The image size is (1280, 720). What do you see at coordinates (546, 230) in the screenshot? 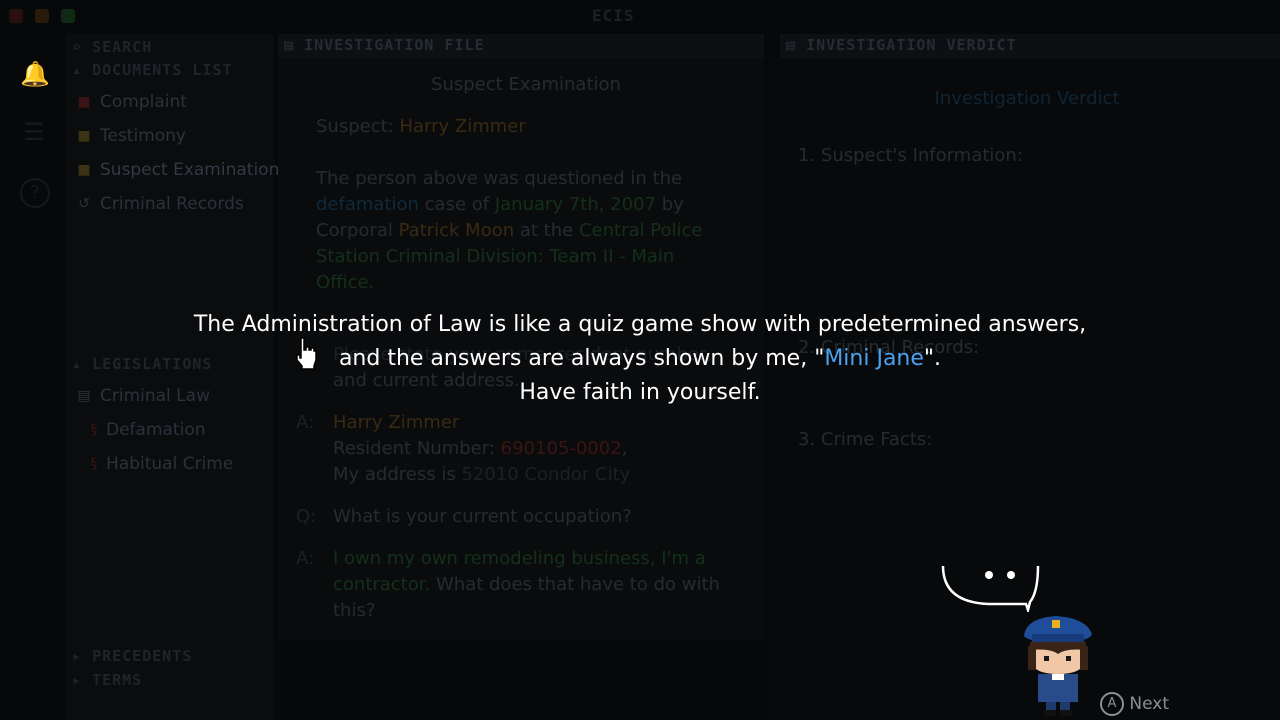
I see `intro-text: at the` at bounding box center [546, 230].